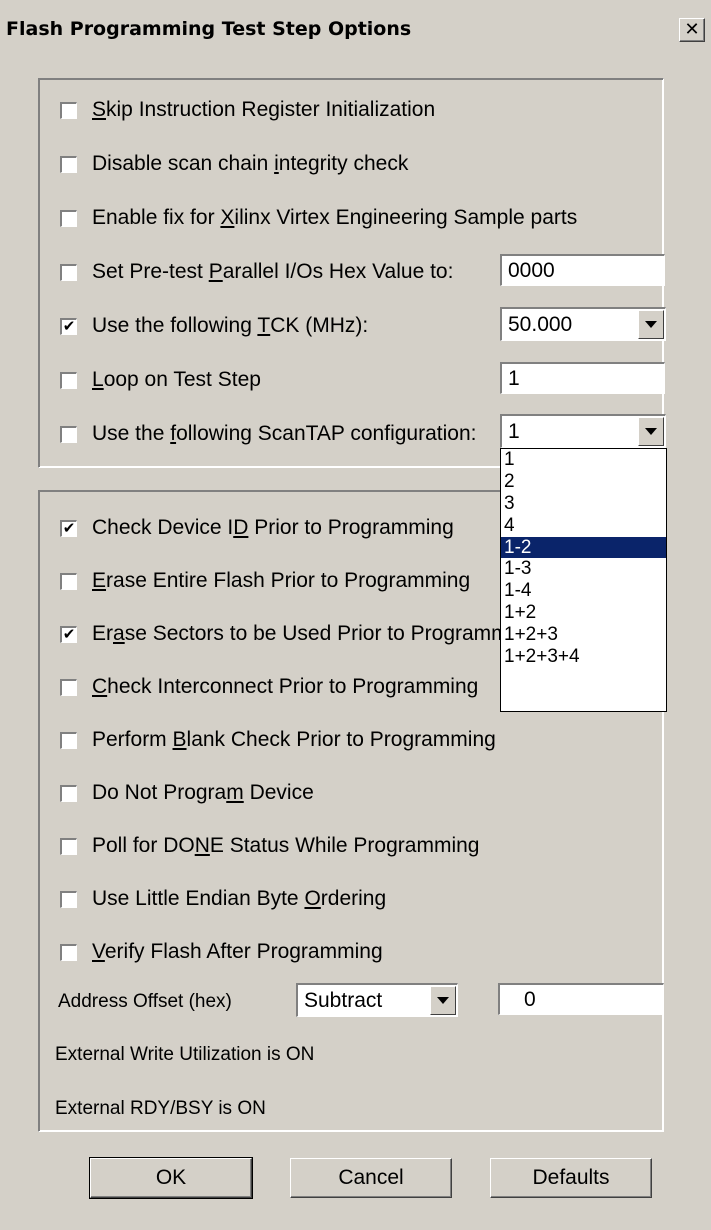 The height and width of the screenshot is (1230, 711). Describe the element at coordinates (98, 951) in the screenshot. I see `mnemonic-key: V` at that location.